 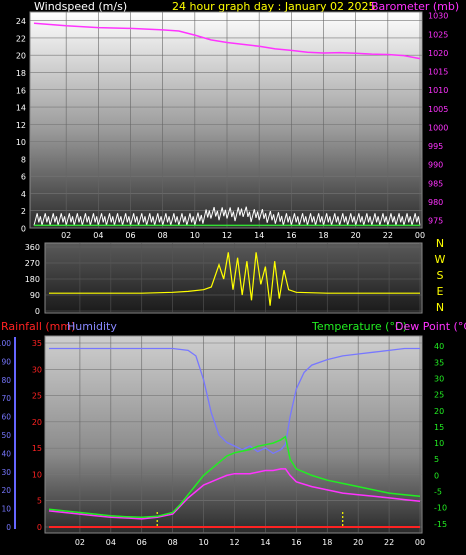 I want to click on barometer-tick-label: 1020, so click(x=438, y=53).